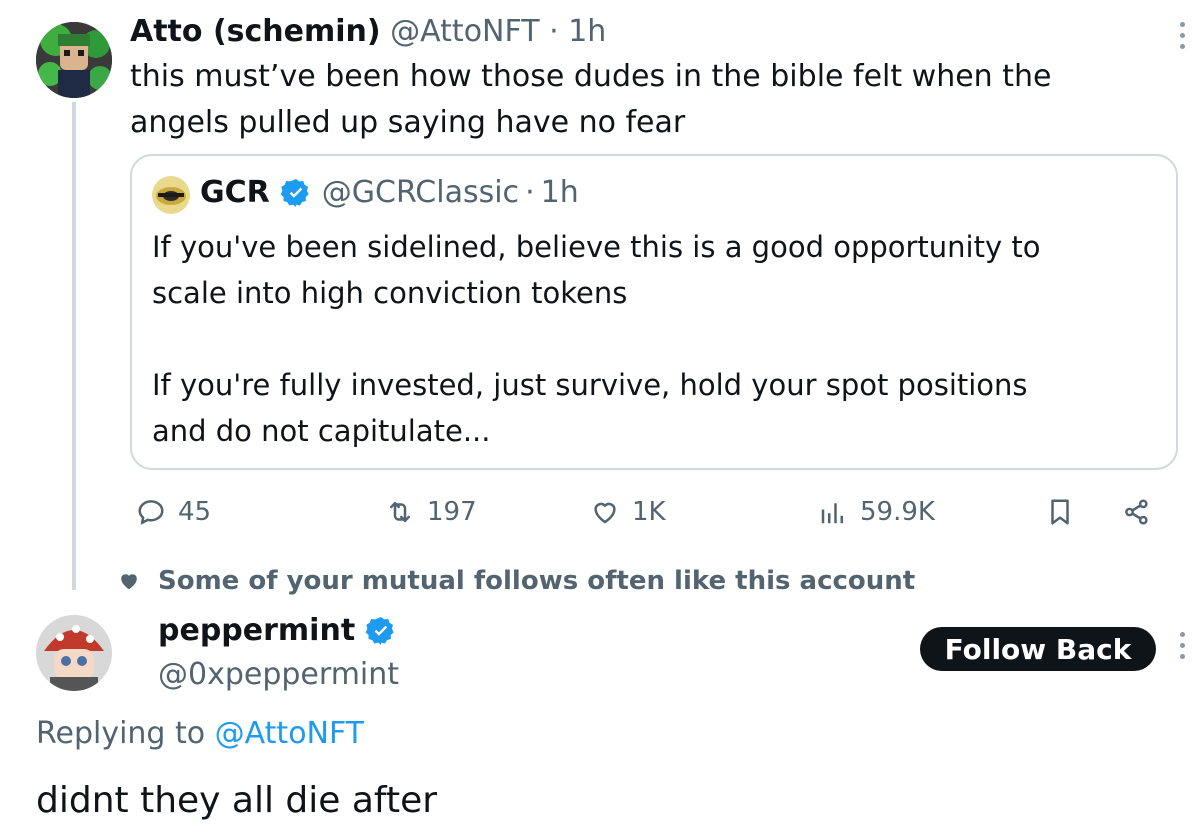 The image size is (1200, 837). I want to click on bookmark-button, so click(1060, 512).